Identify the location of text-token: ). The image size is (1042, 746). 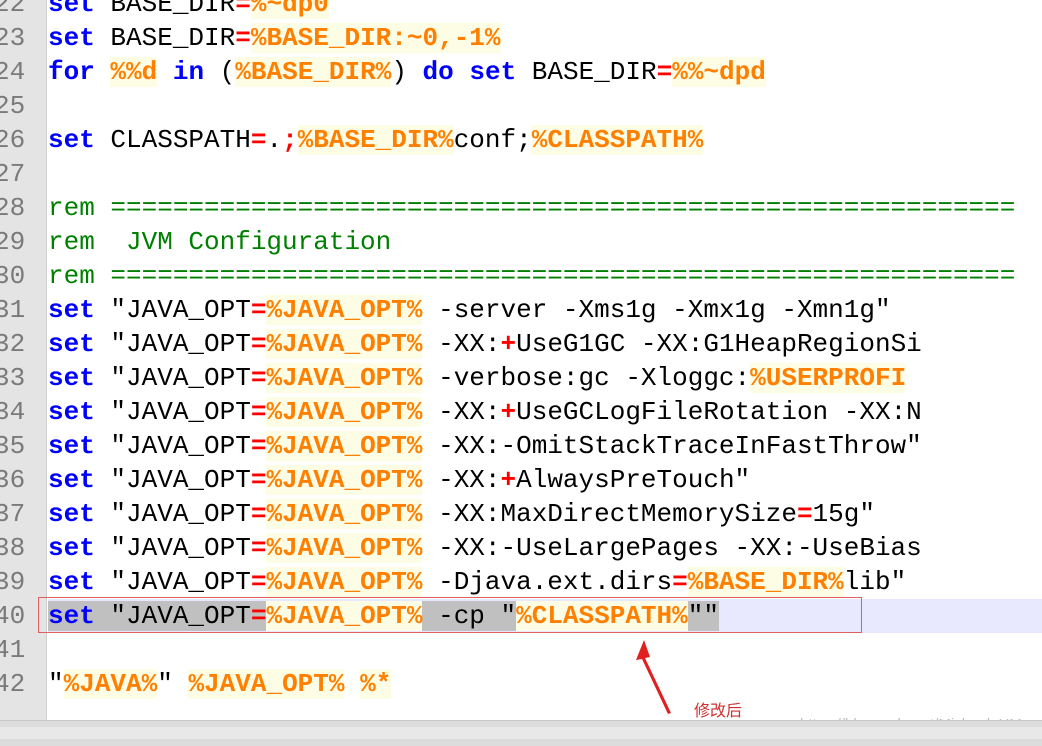
(407, 72).